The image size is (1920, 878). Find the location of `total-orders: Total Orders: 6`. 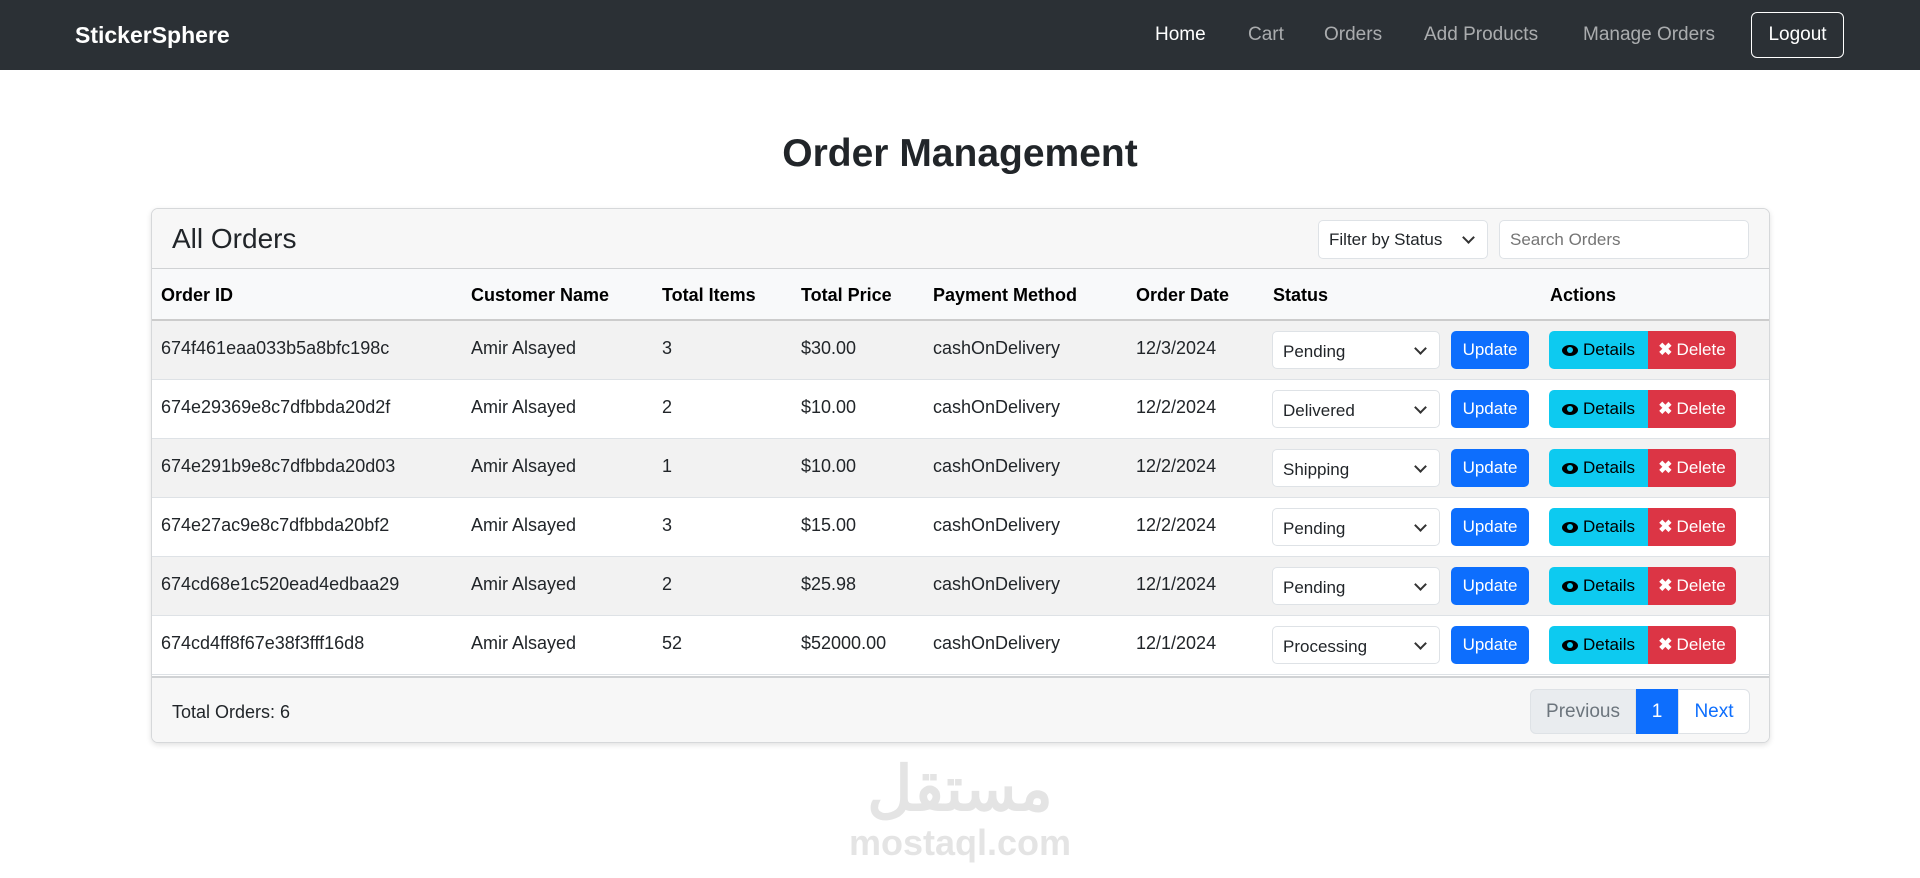

total-orders: Total Orders: 6 is located at coordinates (231, 712).